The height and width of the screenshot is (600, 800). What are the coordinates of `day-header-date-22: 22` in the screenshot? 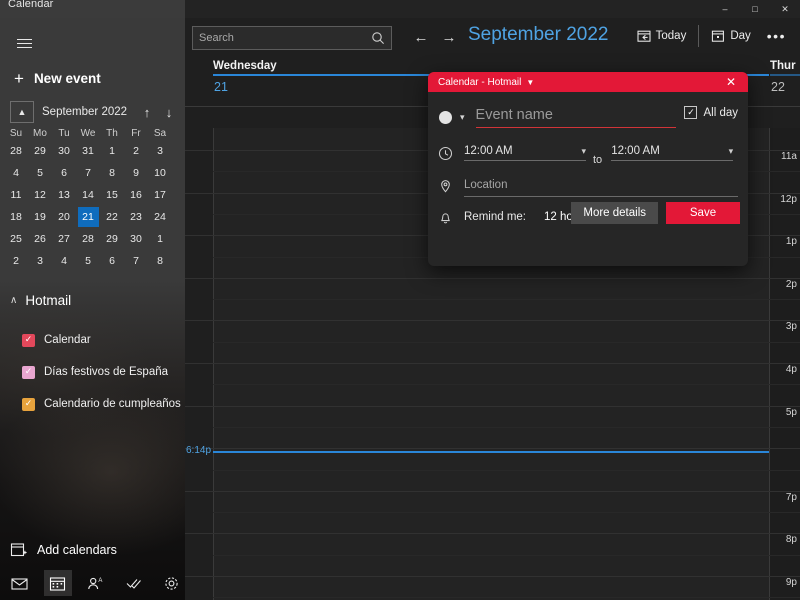 It's located at (778, 87).